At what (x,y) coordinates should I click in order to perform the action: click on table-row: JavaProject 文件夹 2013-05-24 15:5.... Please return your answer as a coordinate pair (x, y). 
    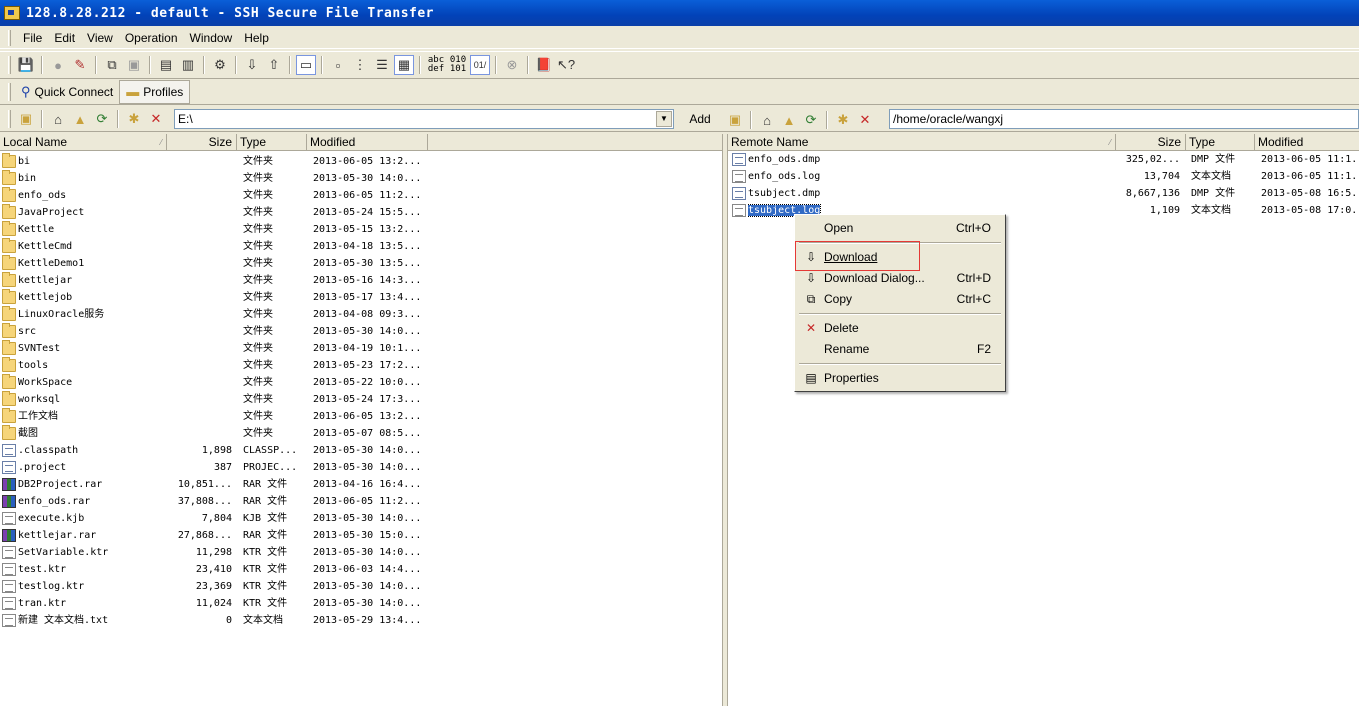
    Looking at the image, I should click on (361, 212).